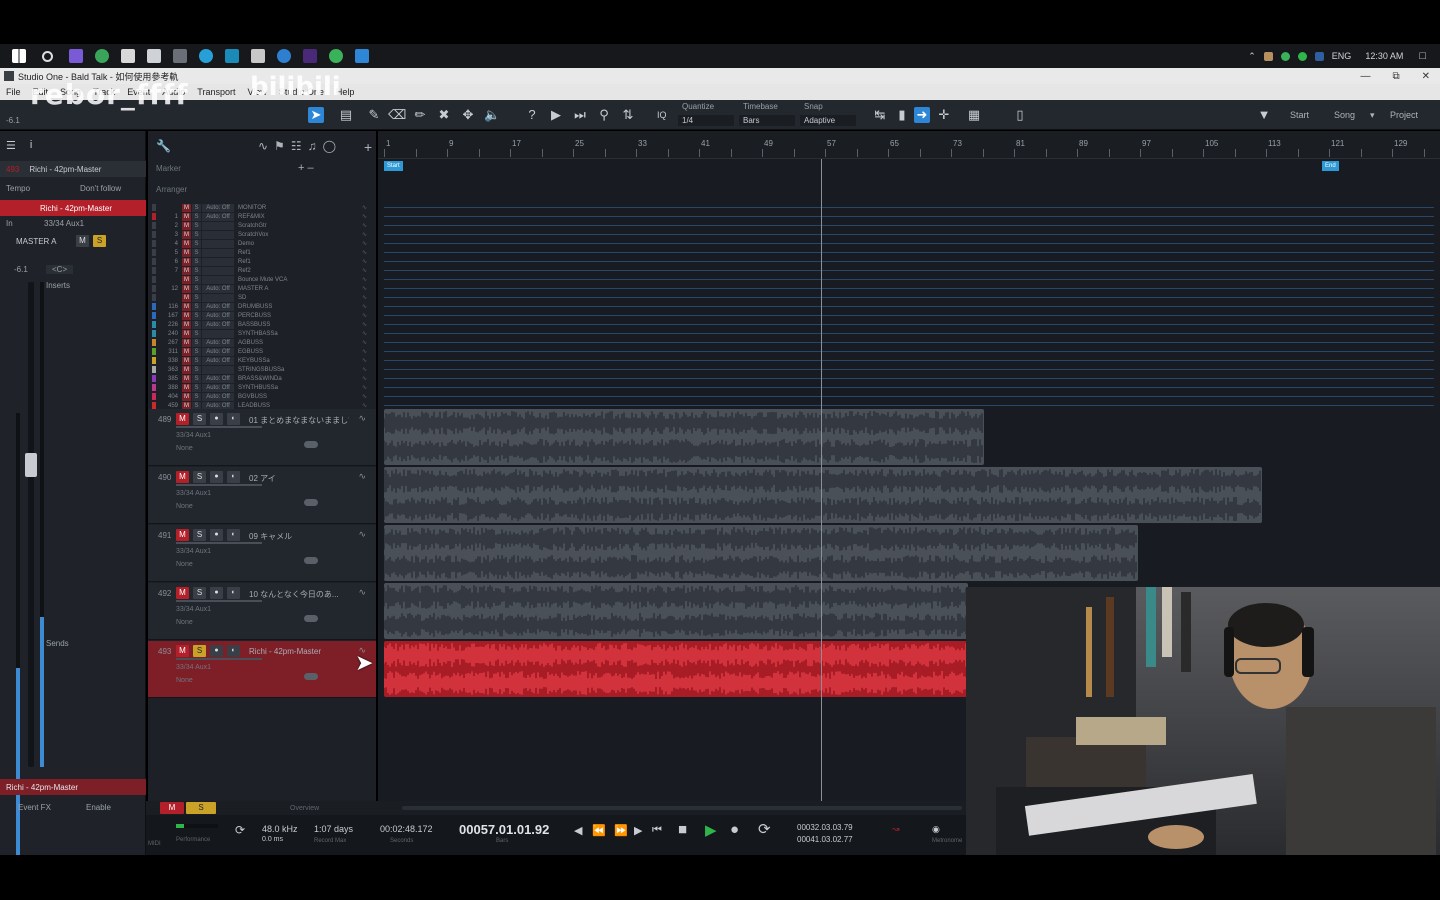  What do you see at coordinates (1365, 76) in the screenshot?
I see `minimize-icon: —` at bounding box center [1365, 76].